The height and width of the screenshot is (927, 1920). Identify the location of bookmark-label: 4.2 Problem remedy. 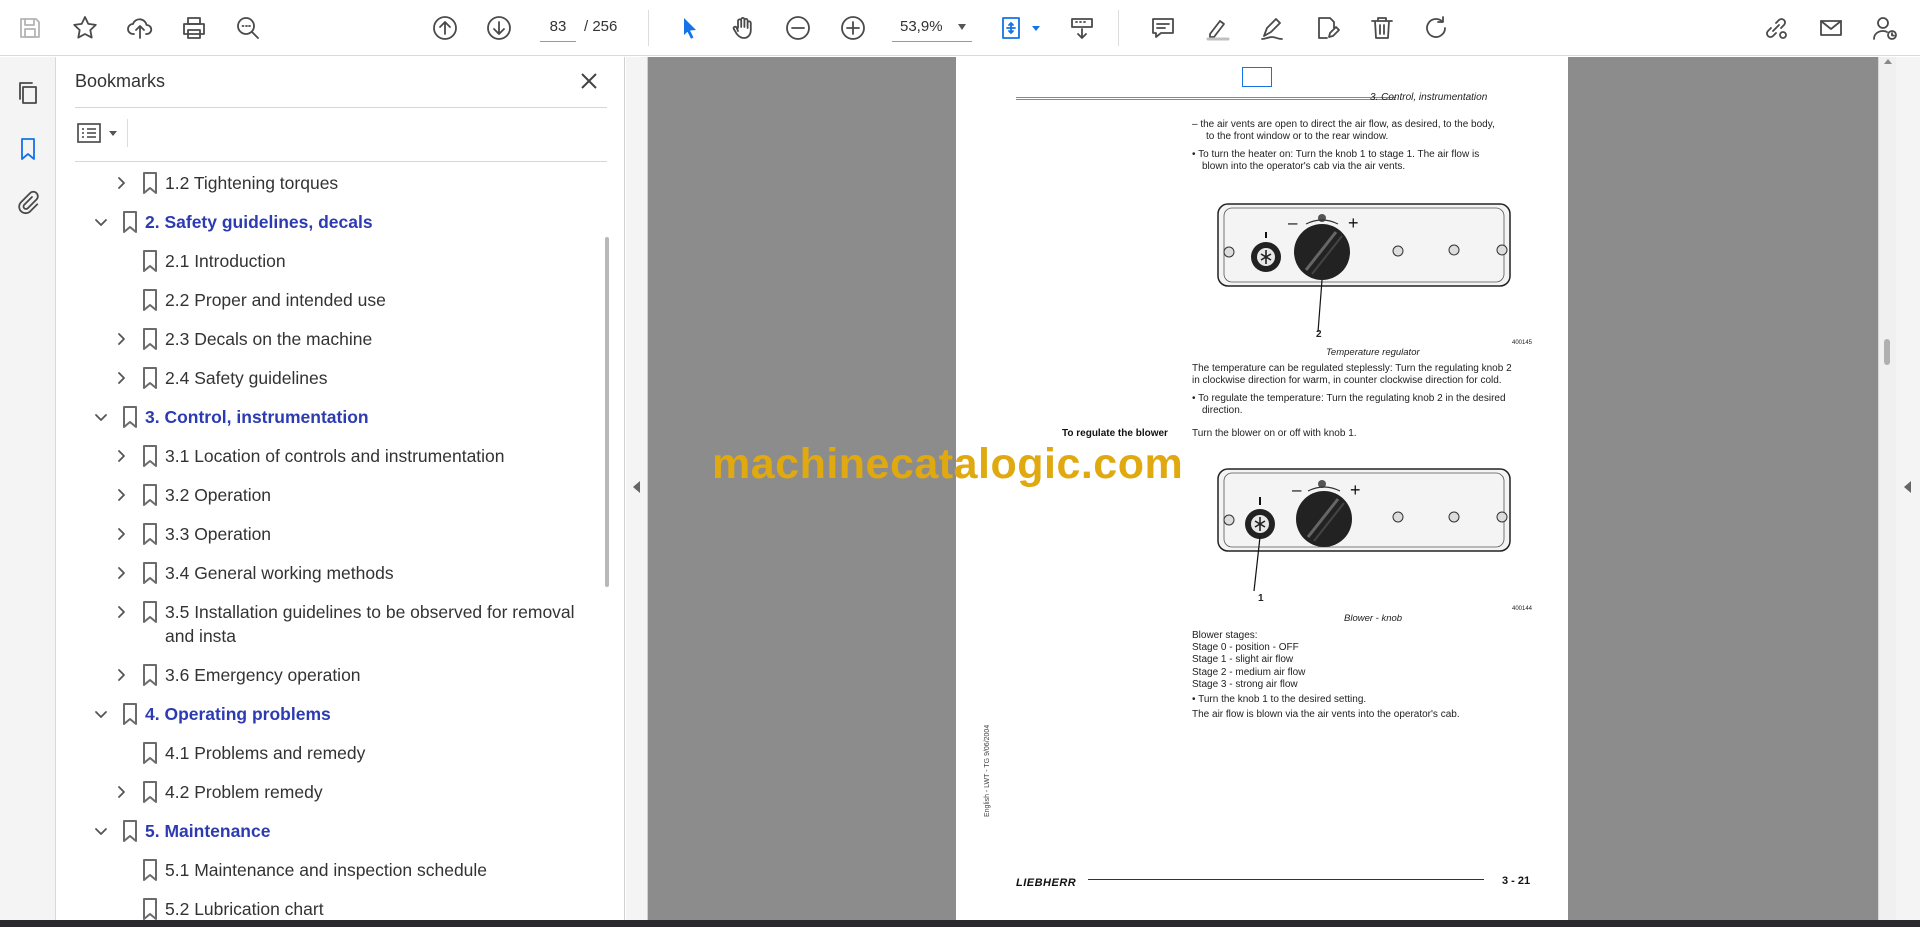
(244, 792).